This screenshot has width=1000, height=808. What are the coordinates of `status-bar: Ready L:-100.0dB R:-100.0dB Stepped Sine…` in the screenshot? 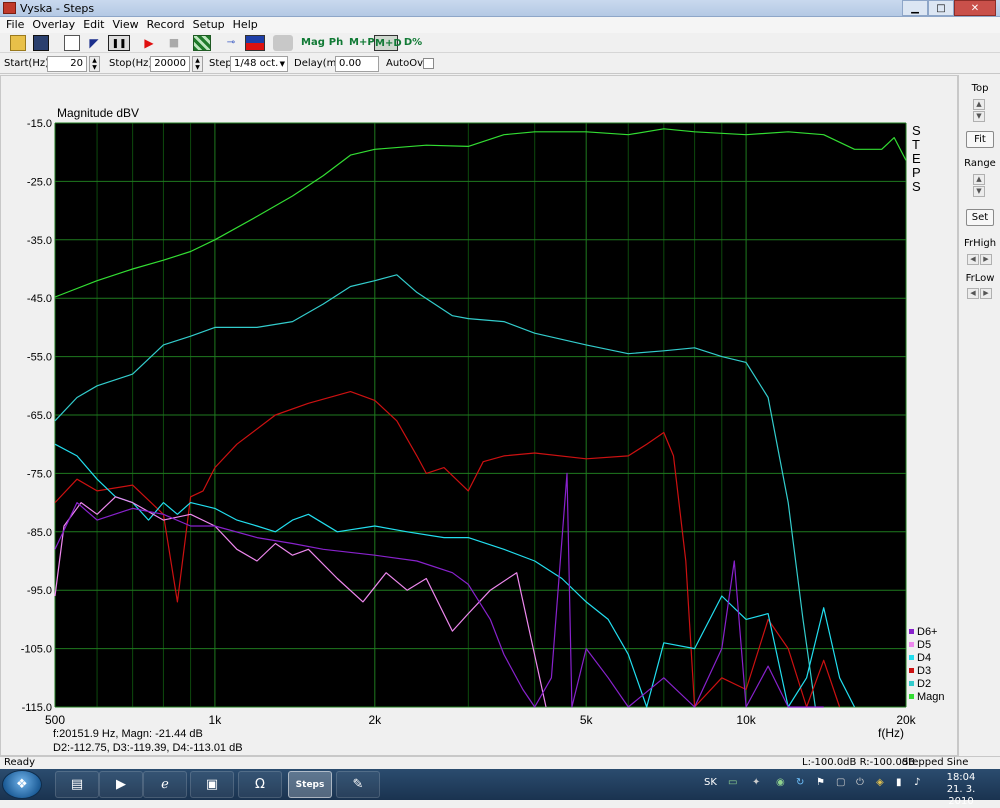 It's located at (500, 767).